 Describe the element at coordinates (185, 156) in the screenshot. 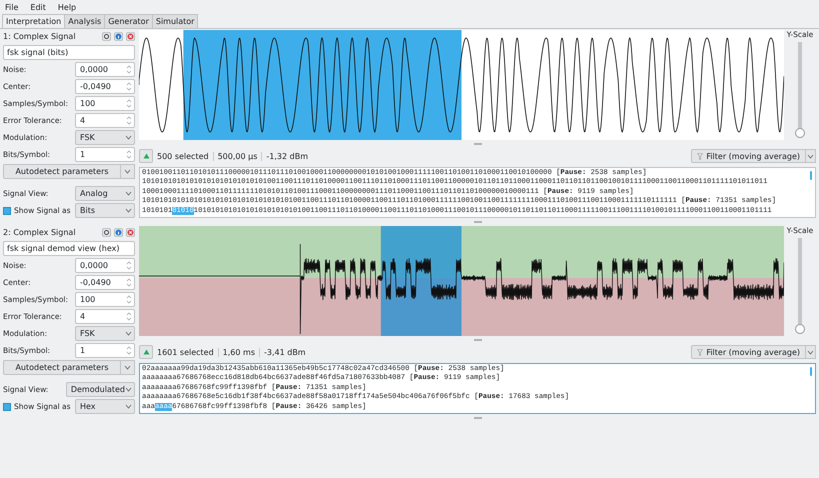

I see `selection-count: 500 selected` at that location.